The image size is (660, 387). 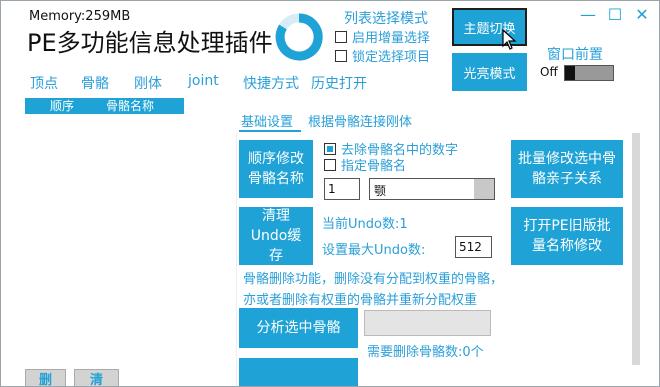 What do you see at coordinates (267, 120) in the screenshot?
I see `tab-basic-settings: 基础设置` at bounding box center [267, 120].